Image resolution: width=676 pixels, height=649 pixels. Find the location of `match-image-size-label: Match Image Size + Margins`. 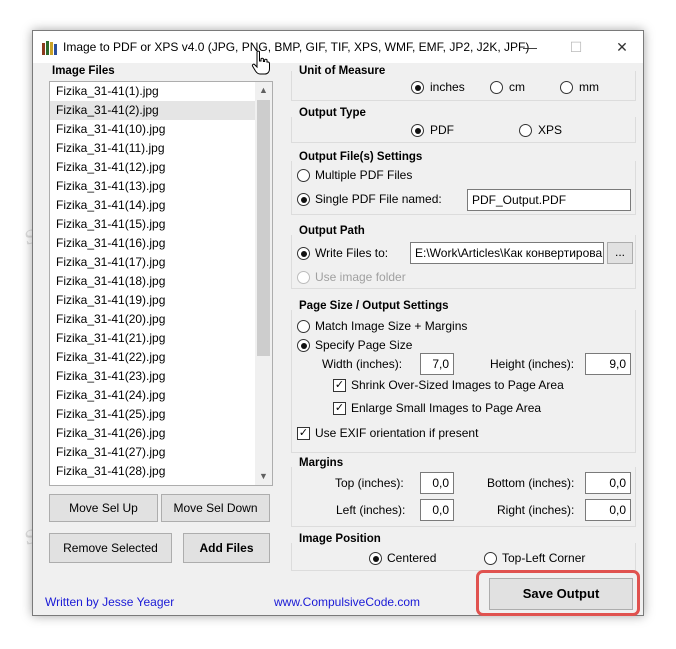

match-image-size-label: Match Image Size + Margins is located at coordinates (391, 326).